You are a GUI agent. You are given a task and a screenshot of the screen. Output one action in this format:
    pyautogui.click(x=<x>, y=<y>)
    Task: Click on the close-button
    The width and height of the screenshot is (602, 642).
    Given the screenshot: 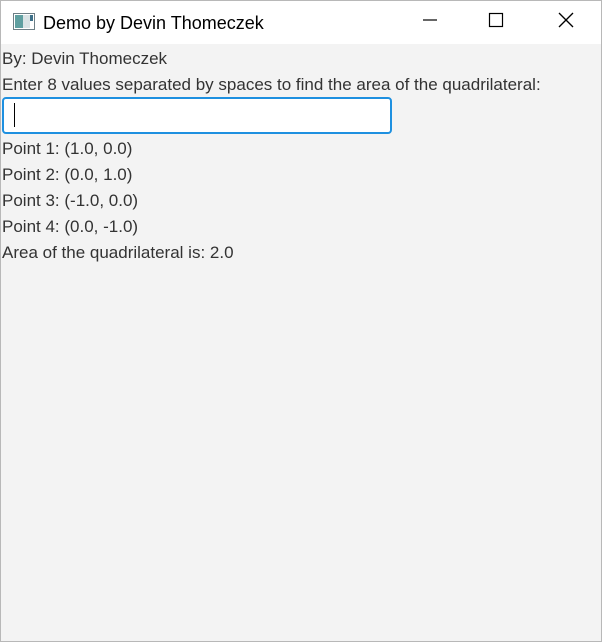 What is the action you would take?
    pyautogui.click(x=566, y=22)
    